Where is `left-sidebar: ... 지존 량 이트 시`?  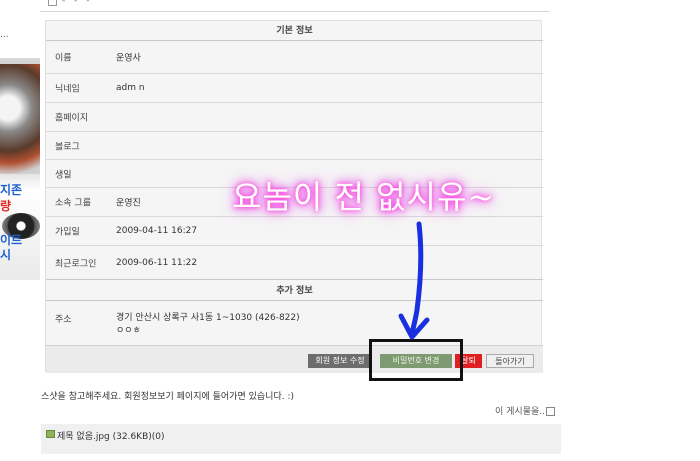
left-sidebar: ... 지존 량 이트 시 is located at coordinates (20, 230).